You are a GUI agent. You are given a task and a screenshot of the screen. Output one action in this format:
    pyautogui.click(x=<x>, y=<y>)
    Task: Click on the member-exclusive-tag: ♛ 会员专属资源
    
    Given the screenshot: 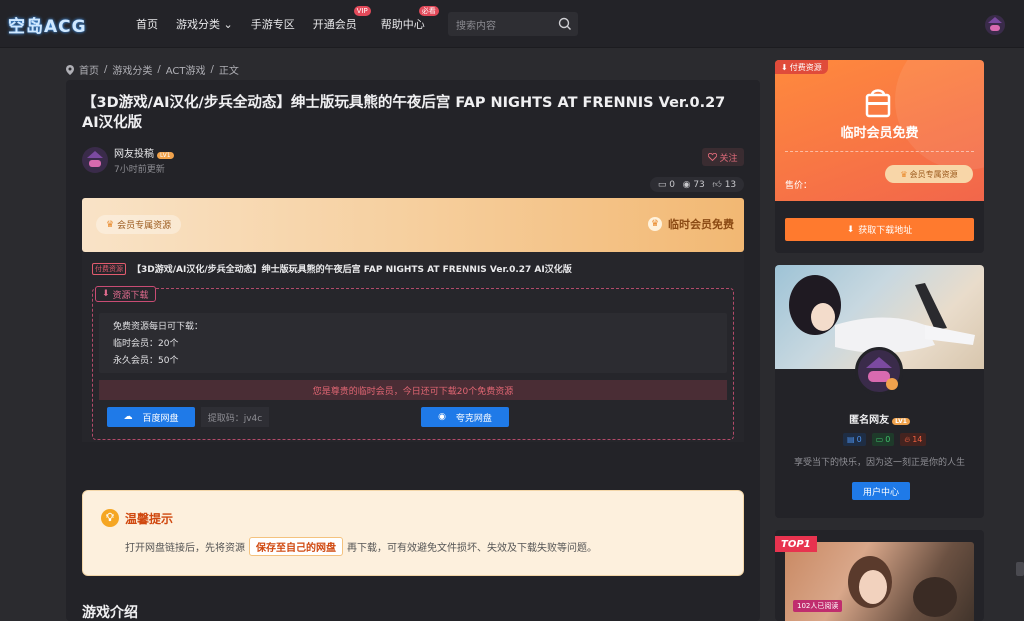 What is the action you would take?
    pyautogui.click(x=929, y=174)
    